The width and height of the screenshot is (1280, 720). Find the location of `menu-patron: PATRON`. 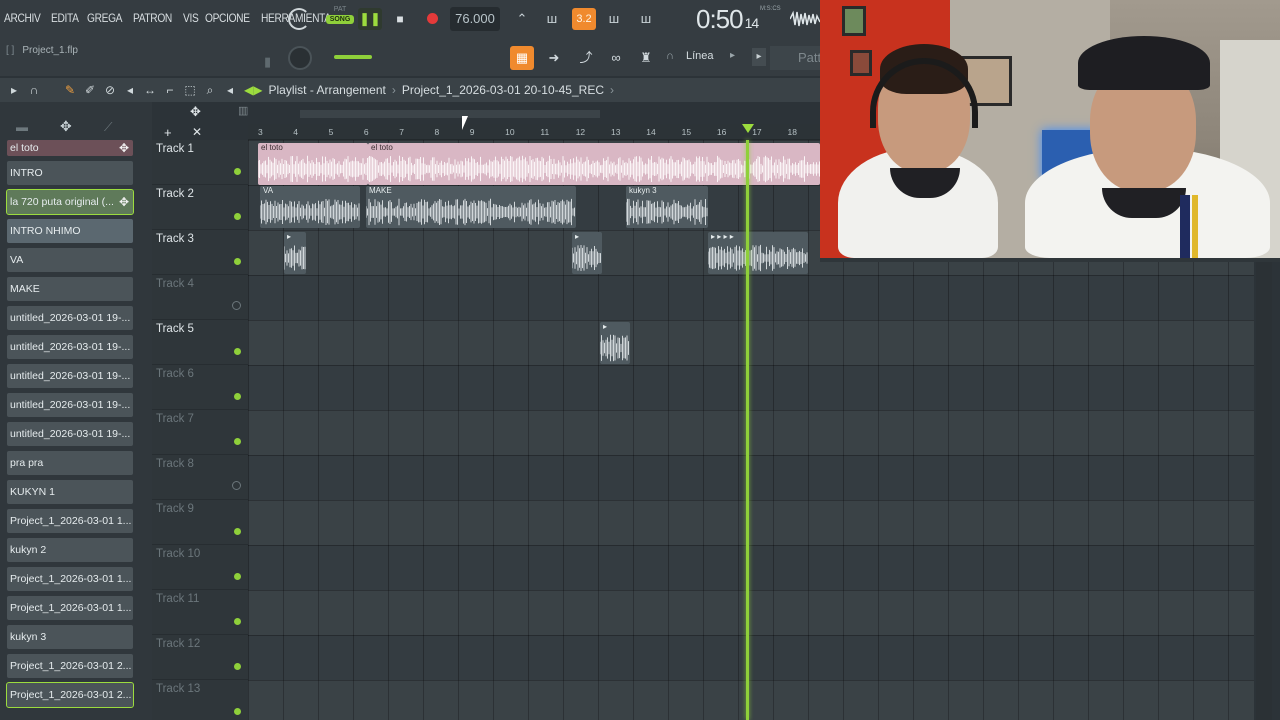

menu-patron: PATRON is located at coordinates (152, 18).